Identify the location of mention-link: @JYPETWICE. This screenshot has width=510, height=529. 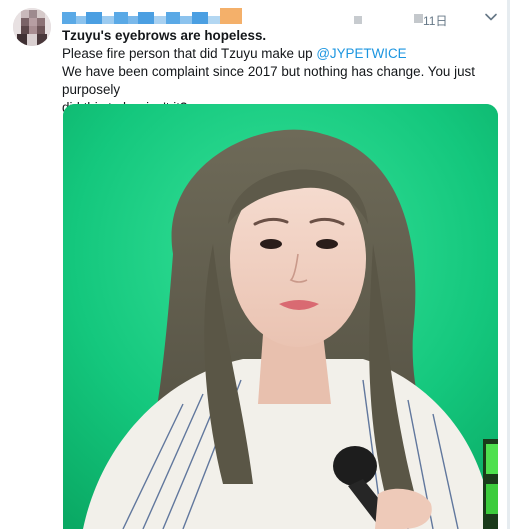
(361, 53).